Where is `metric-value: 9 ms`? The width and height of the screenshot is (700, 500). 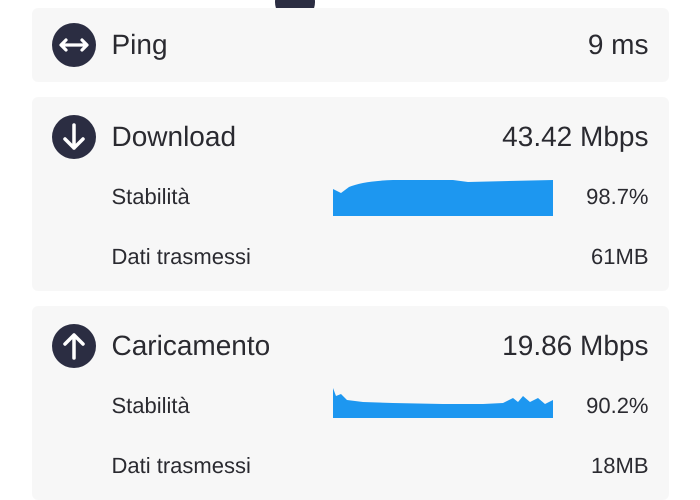 metric-value: 9 ms is located at coordinates (618, 45).